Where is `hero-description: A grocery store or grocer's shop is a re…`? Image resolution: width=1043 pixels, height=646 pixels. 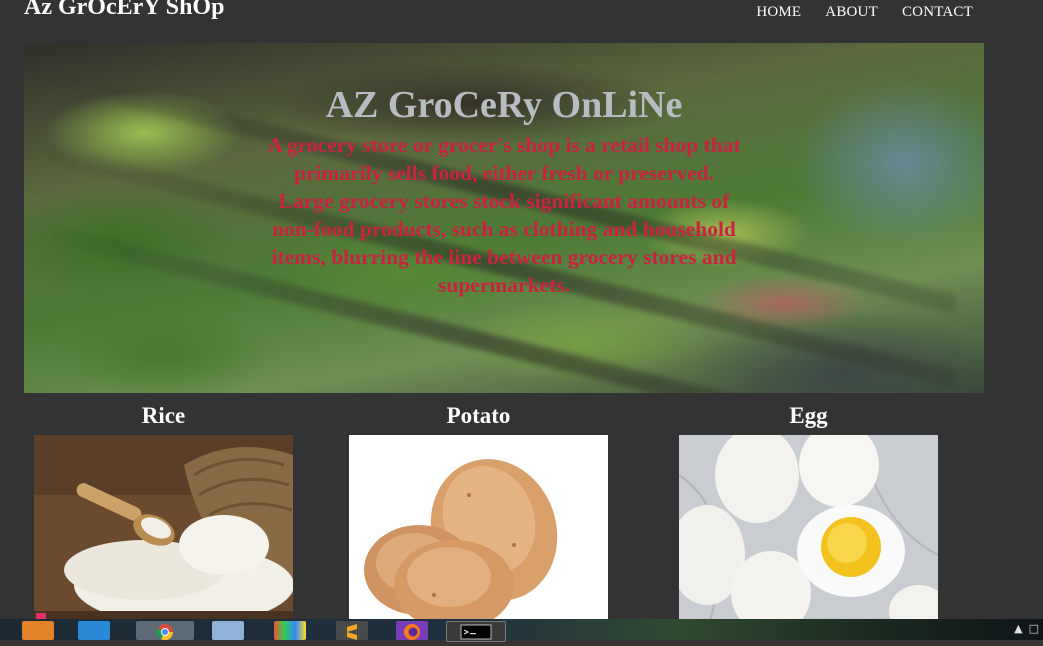
hero-description: A grocery store or grocer's shop is a re… is located at coordinates (504, 215).